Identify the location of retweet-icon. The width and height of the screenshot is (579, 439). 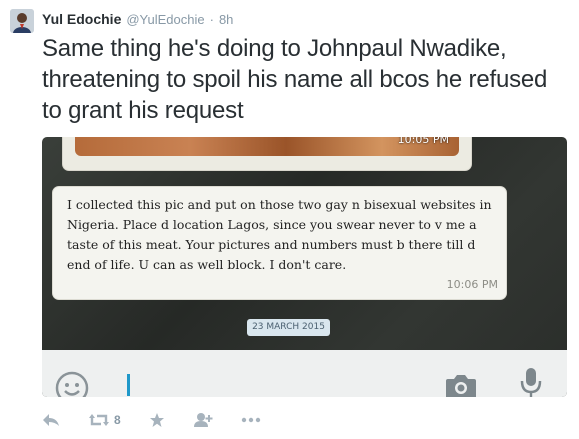
(99, 420).